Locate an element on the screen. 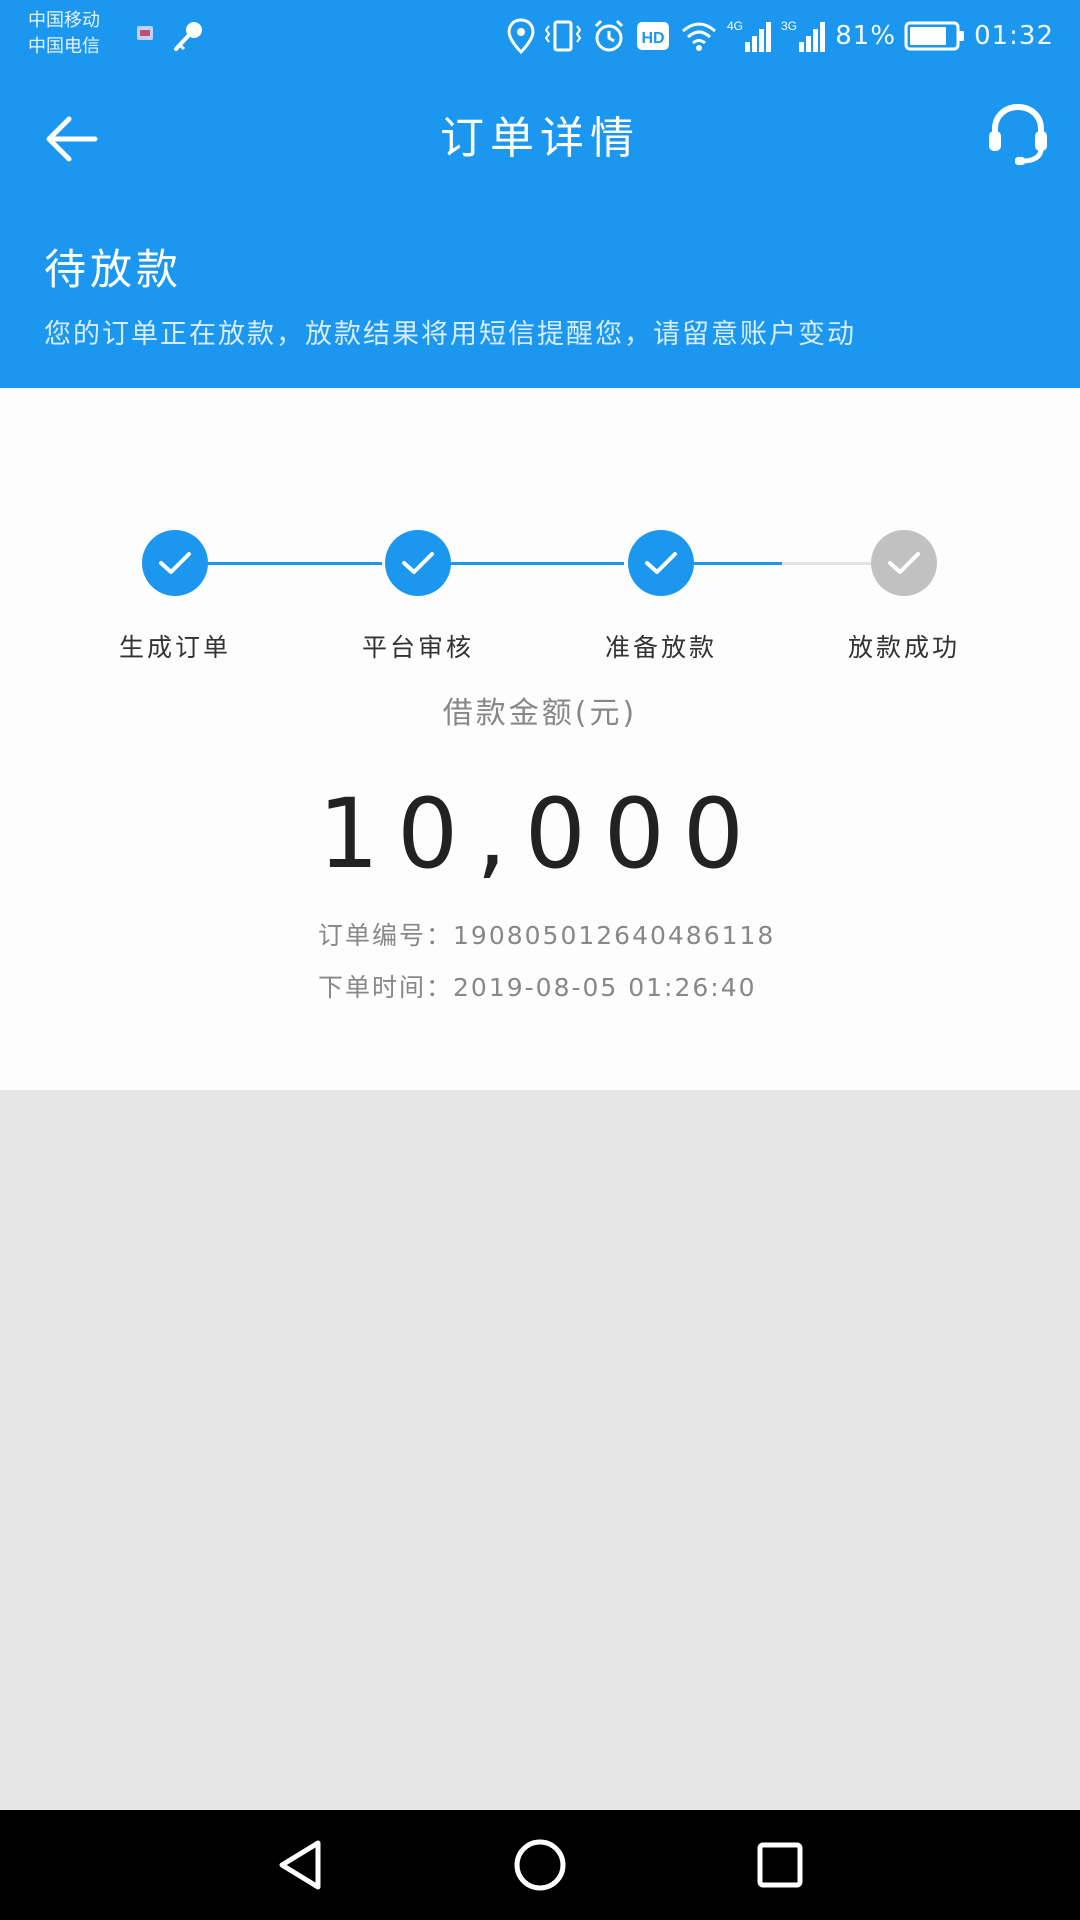 This screenshot has height=1920, width=1080. battery-percent: 81% is located at coordinates (866, 36).